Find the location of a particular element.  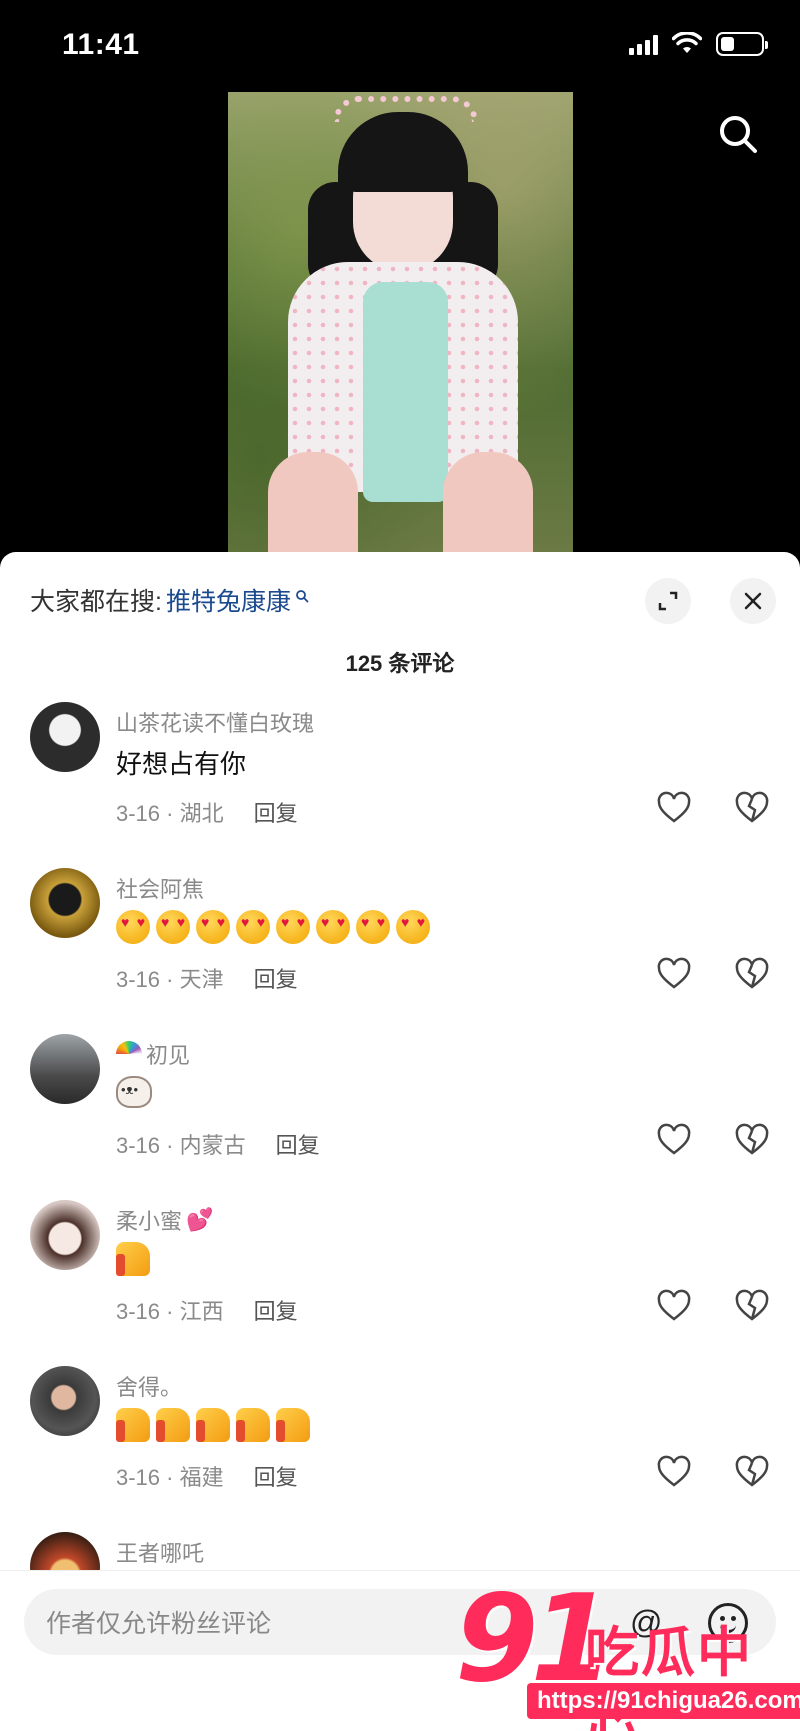

comment-item: 初见 3-16 · 内蒙古 回复 is located at coordinates (400, 1117).